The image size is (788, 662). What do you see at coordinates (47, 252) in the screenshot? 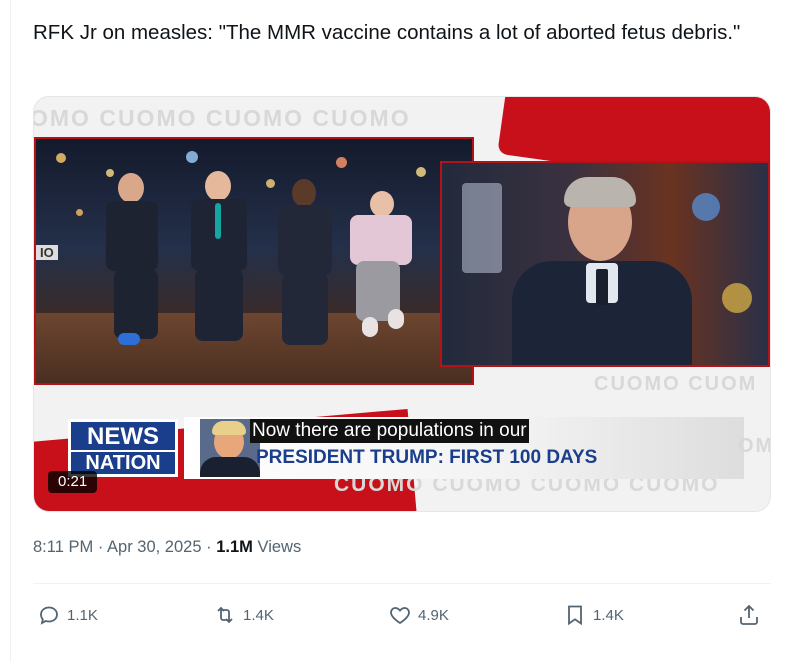
I see `studio-logo: IO` at bounding box center [47, 252].